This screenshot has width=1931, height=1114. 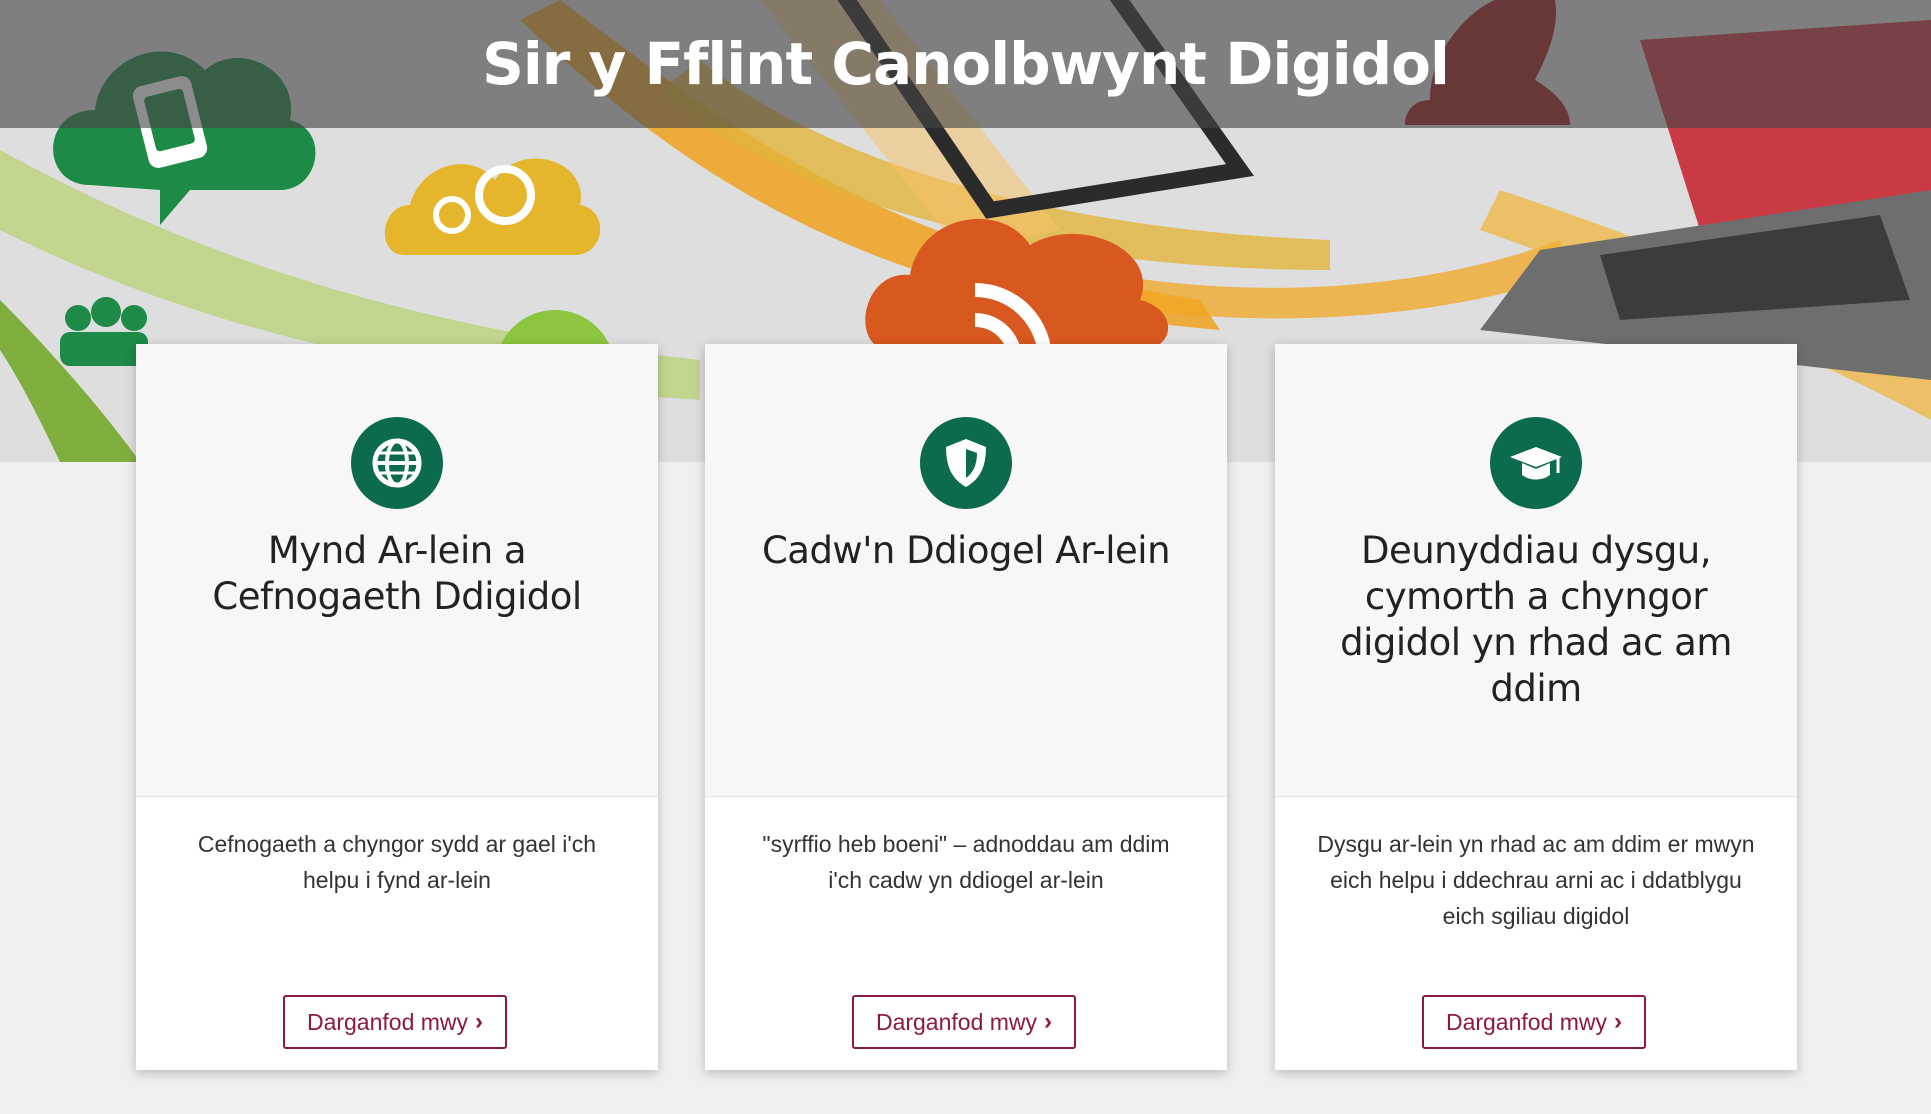 What do you see at coordinates (966, 64) in the screenshot?
I see `site-title: Sir y Fflint Canolbwynt Digidol` at bounding box center [966, 64].